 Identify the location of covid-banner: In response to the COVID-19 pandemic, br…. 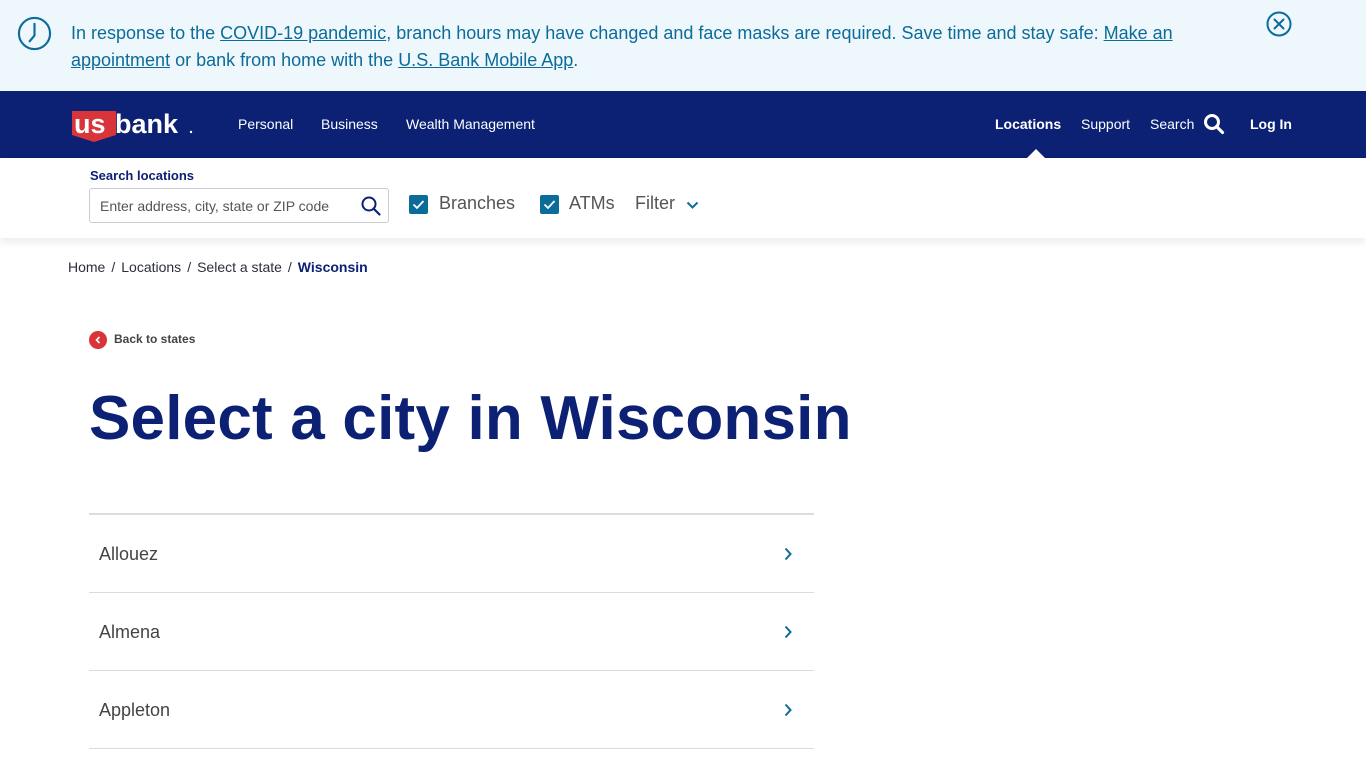
(683, 45).